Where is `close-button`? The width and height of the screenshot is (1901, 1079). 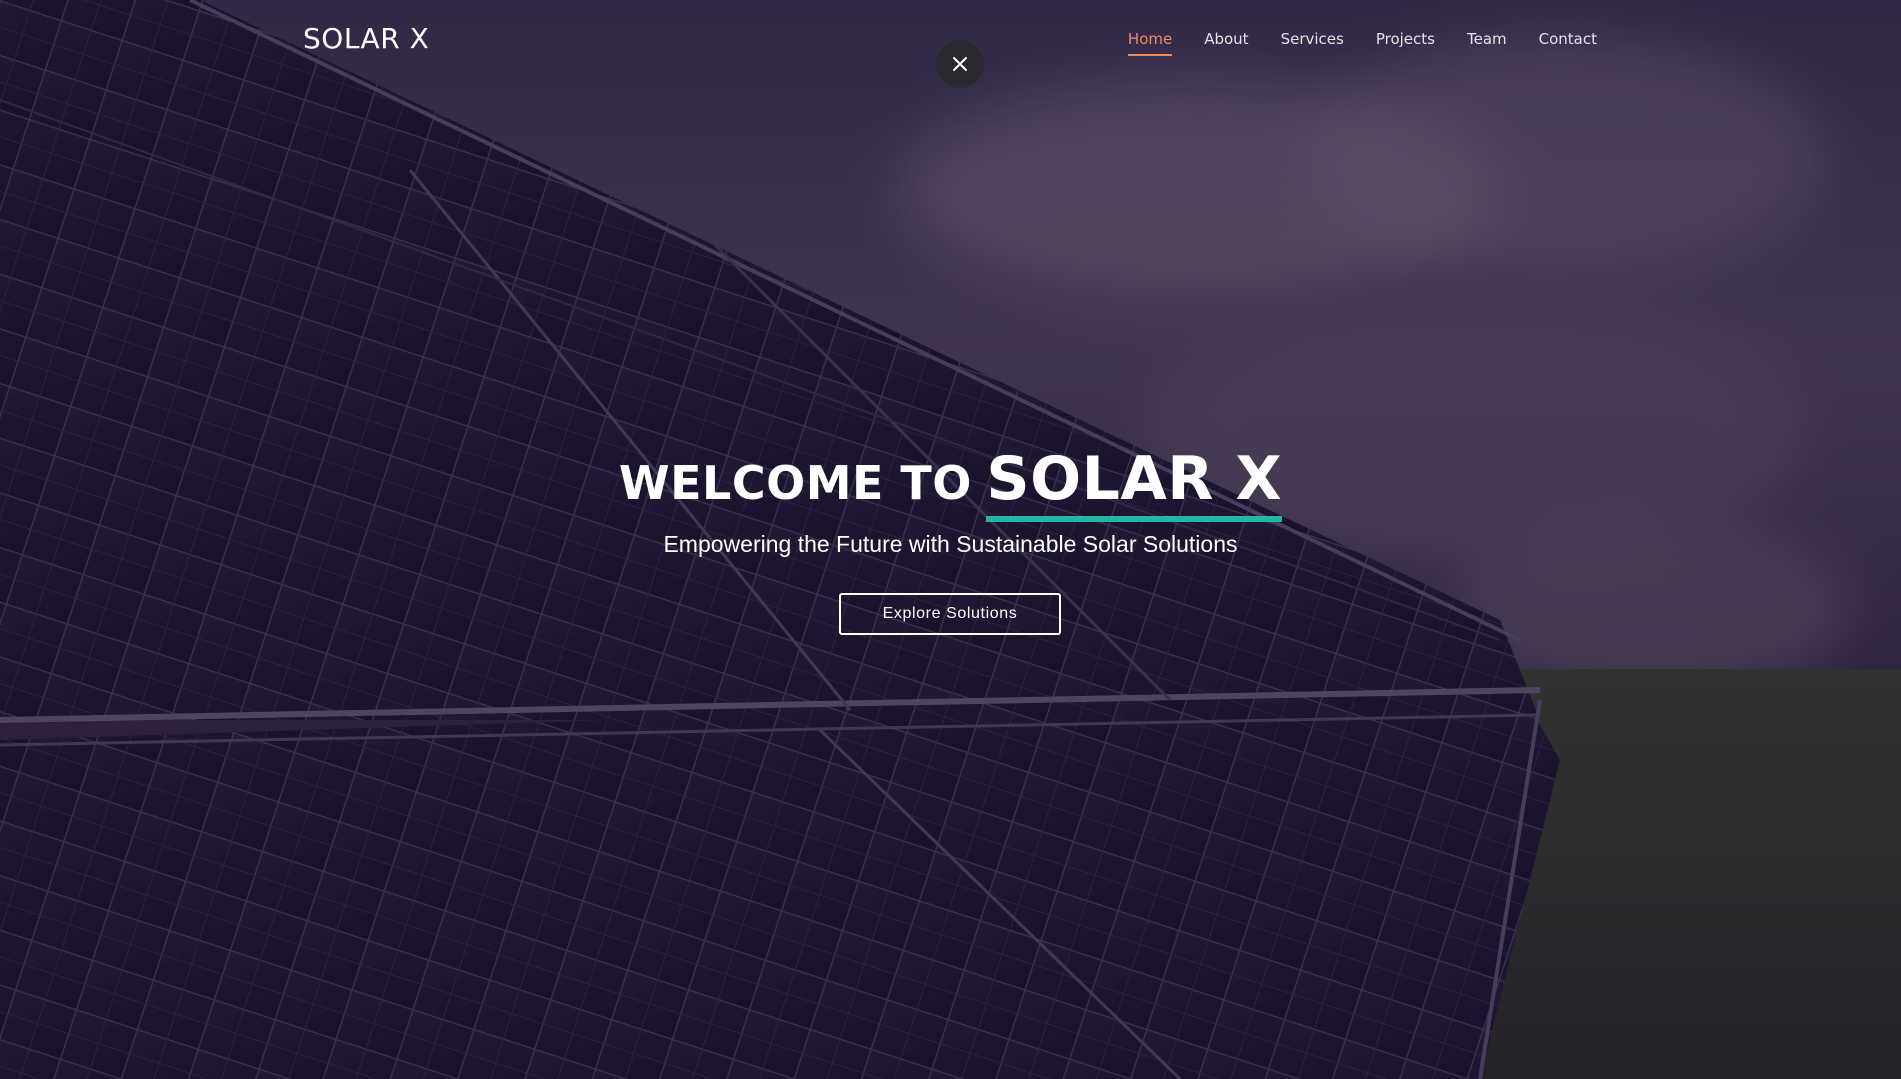
close-button is located at coordinates (960, 64).